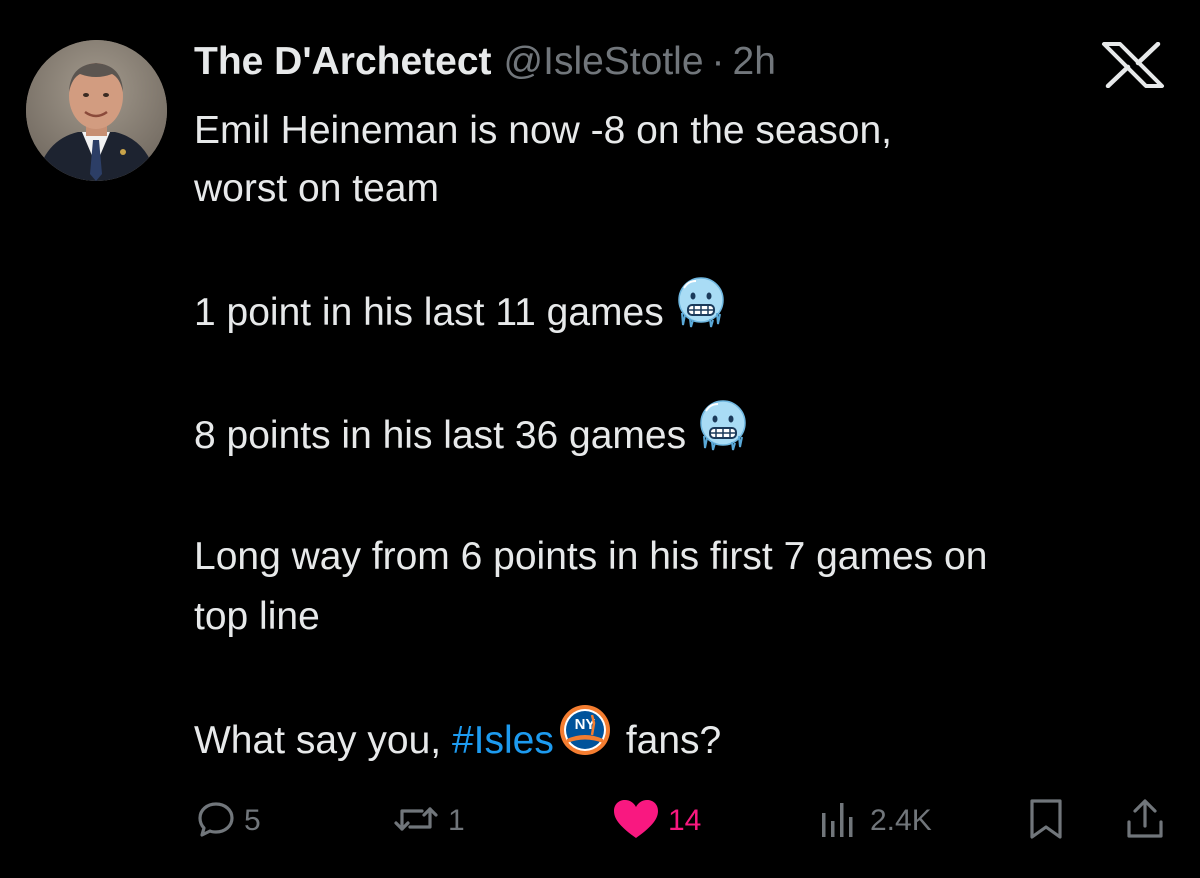 This screenshot has height=878, width=1200. I want to click on tweet-header: The D'Archetect @IsleStotle · 2h, so click(485, 62).